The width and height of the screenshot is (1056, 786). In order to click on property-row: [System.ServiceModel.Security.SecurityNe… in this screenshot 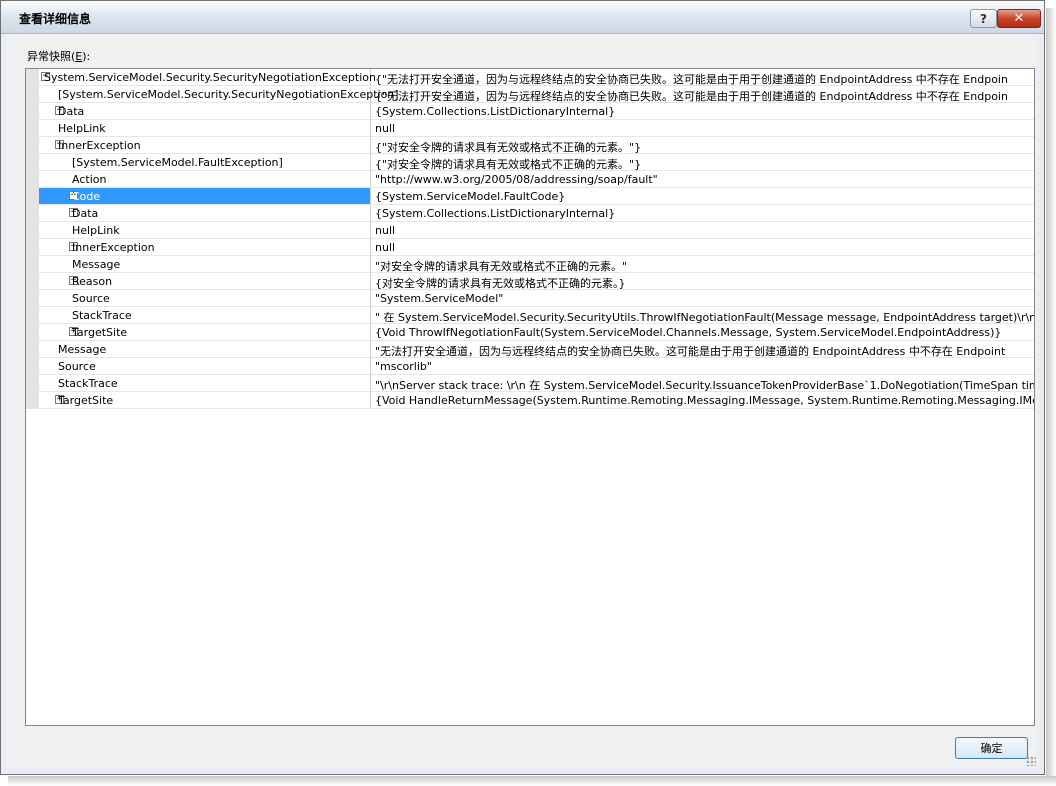, I will do `click(530, 94)`.